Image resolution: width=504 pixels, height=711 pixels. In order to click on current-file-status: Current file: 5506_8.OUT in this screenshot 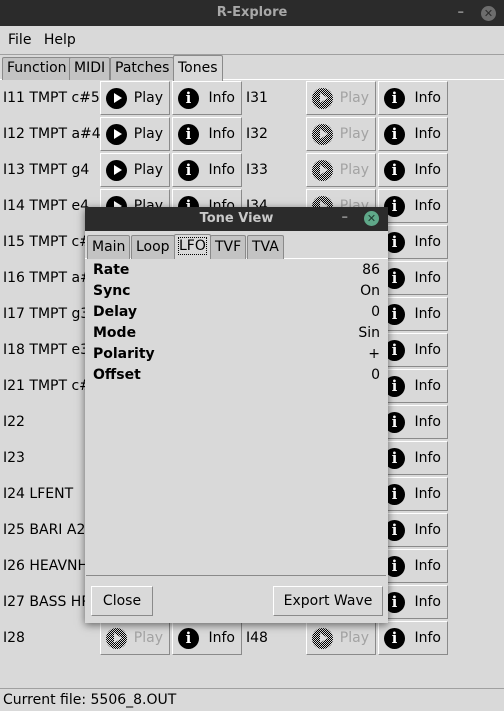, I will do `click(90, 700)`.